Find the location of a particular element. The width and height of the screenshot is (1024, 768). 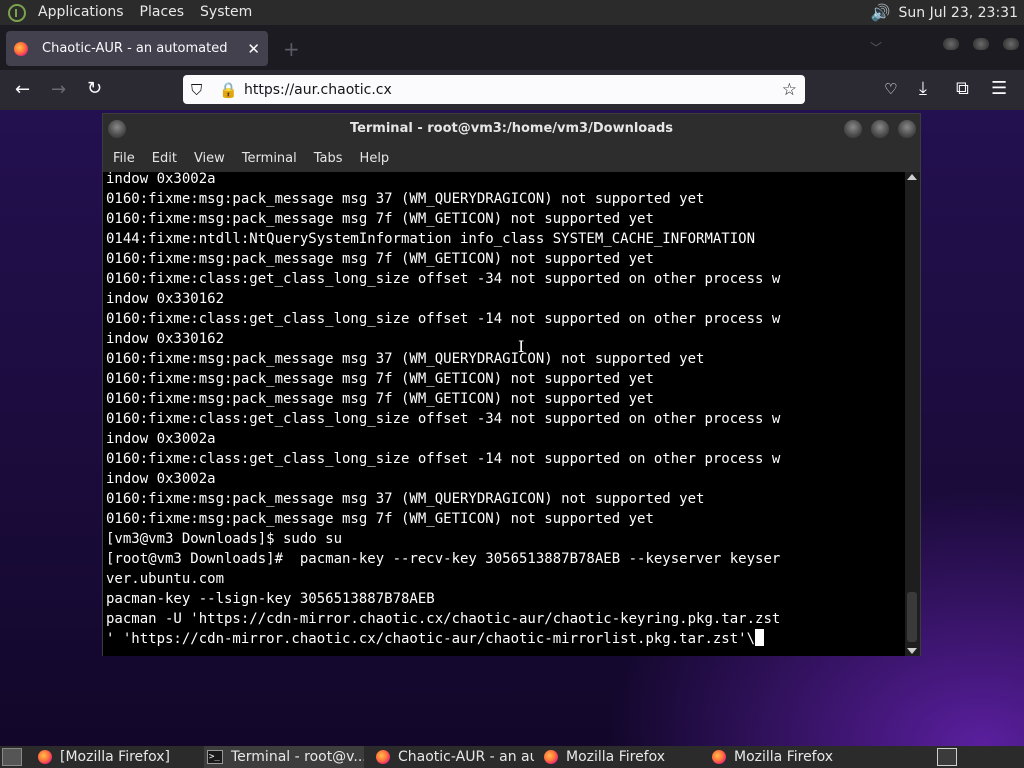

browser-tab: Chaotic-AUR - an automated bu ✕ is located at coordinates (137, 48).